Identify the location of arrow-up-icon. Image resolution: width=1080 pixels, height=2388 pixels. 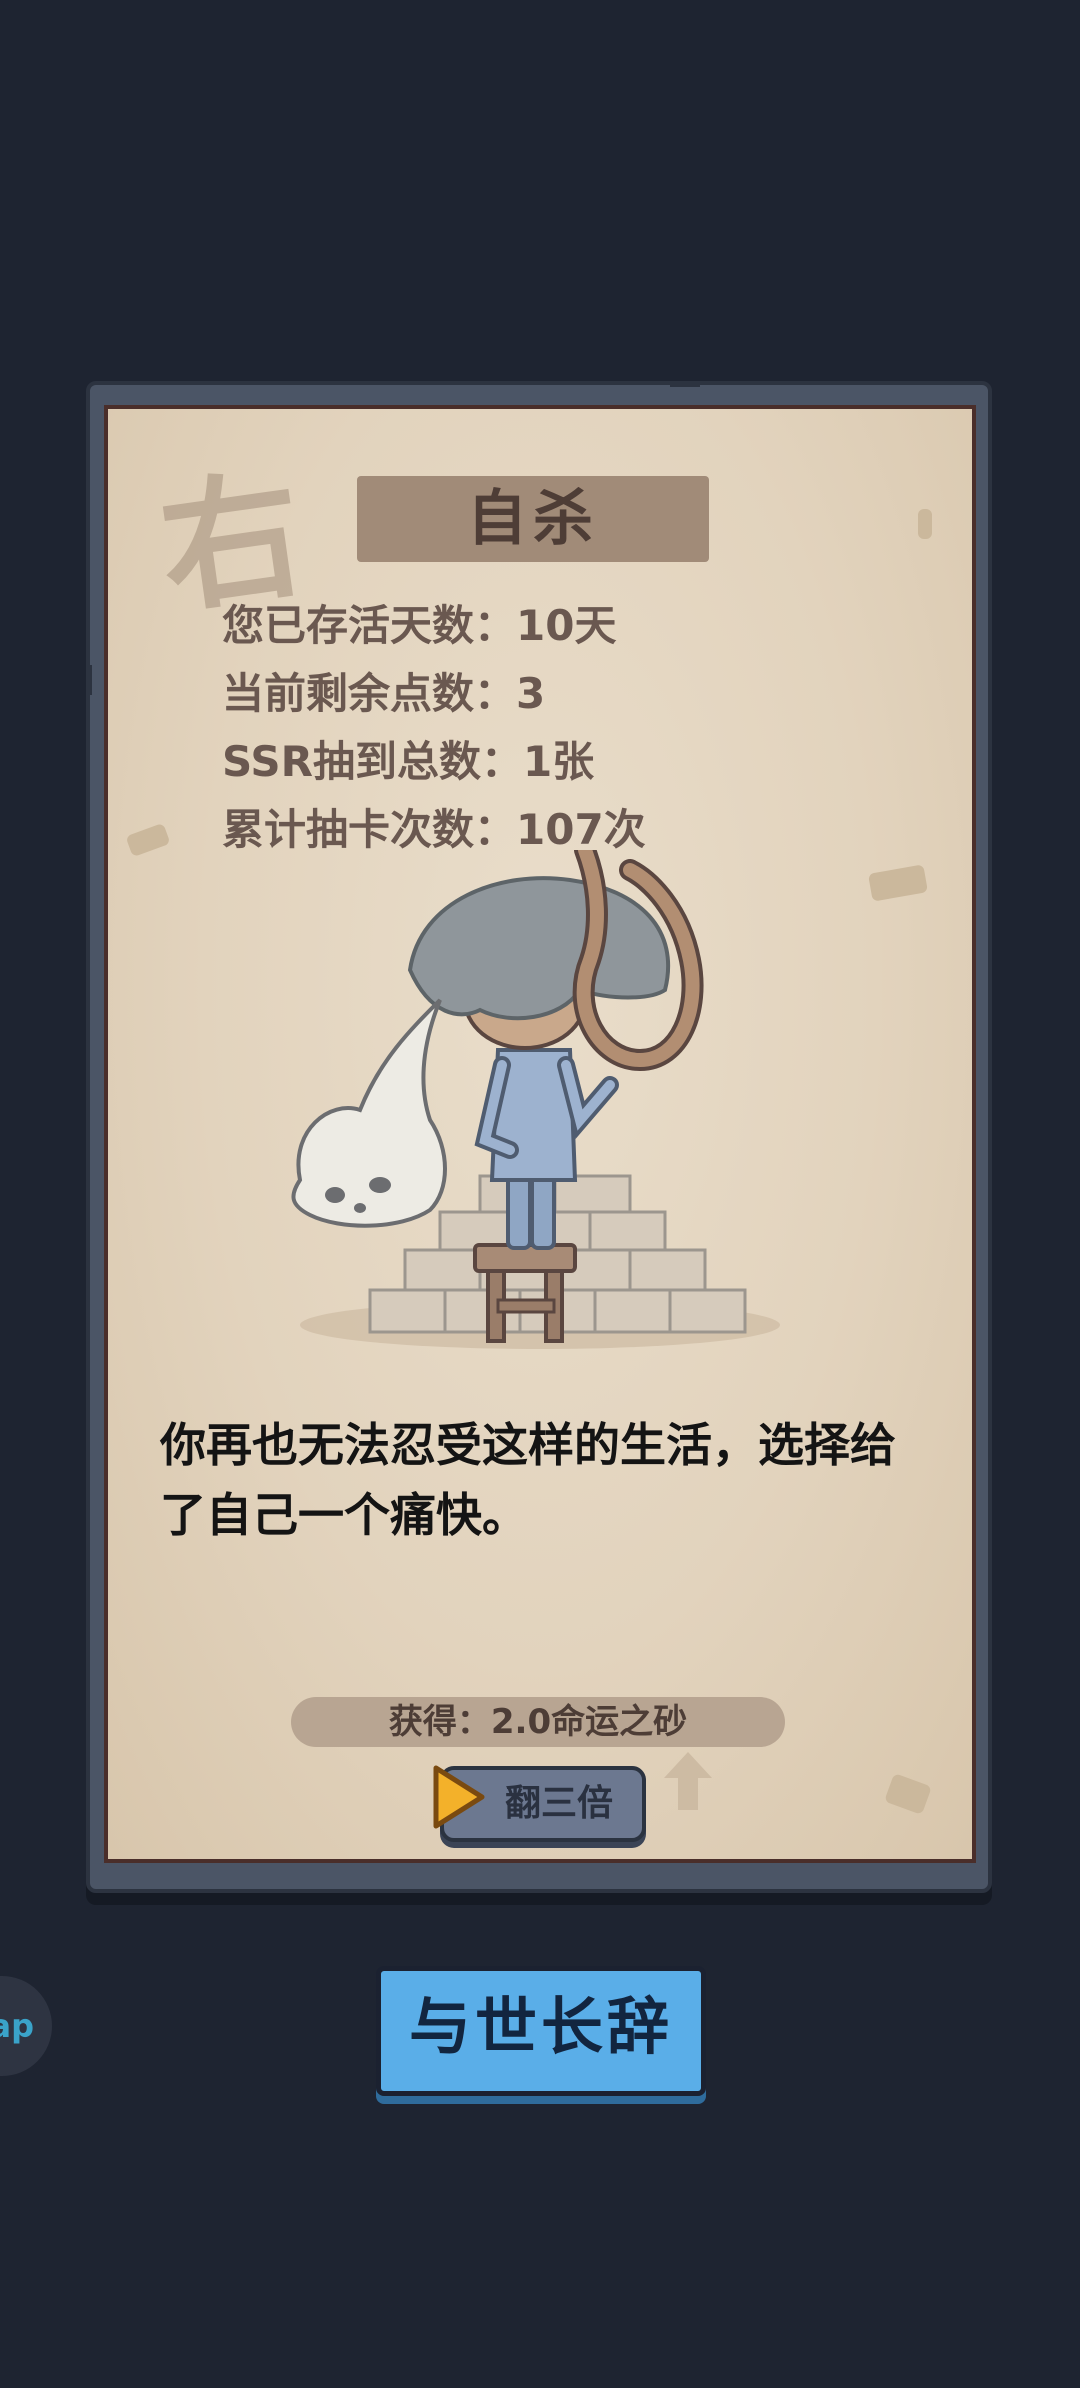
(688, 1781).